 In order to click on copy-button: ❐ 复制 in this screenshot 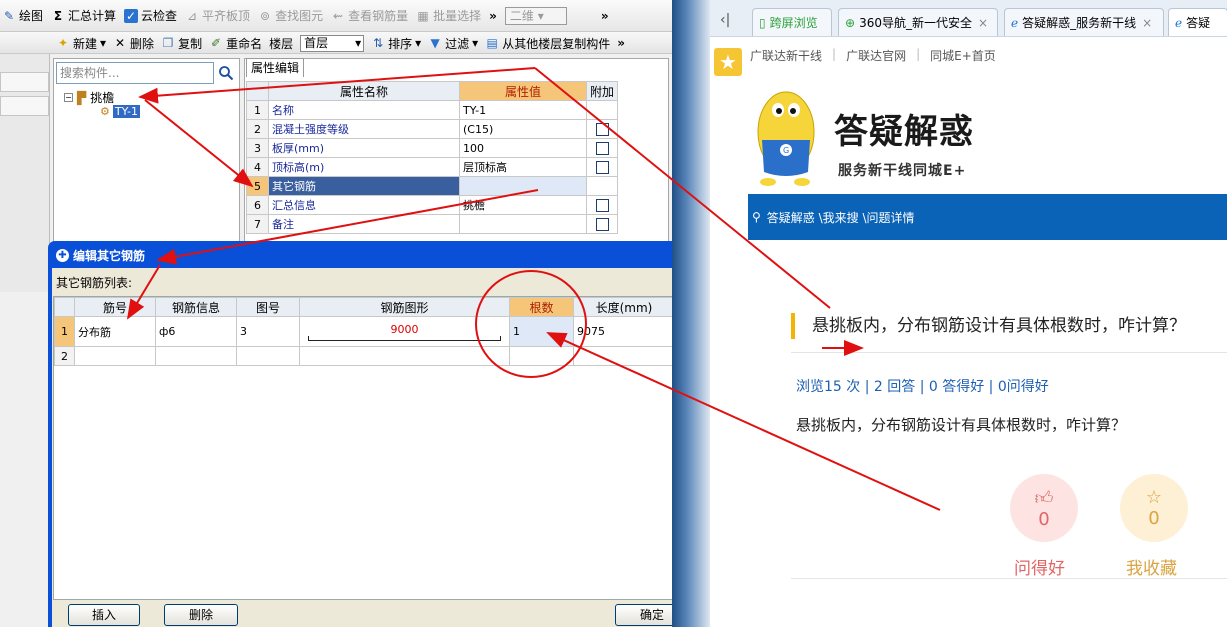, I will do `click(181, 43)`.